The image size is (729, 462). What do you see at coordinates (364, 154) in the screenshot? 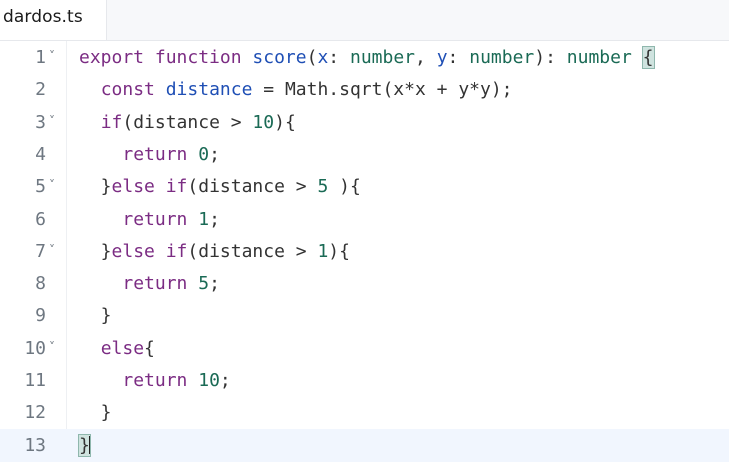
I see `code-line: 4 return 0;` at bounding box center [364, 154].